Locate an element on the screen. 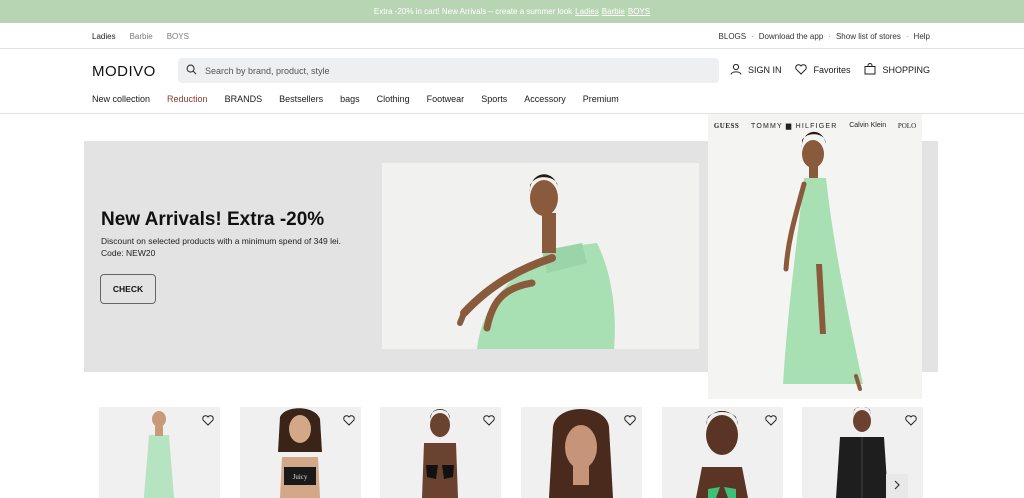  promo-link-boys: BOYS is located at coordinates (639, 11).